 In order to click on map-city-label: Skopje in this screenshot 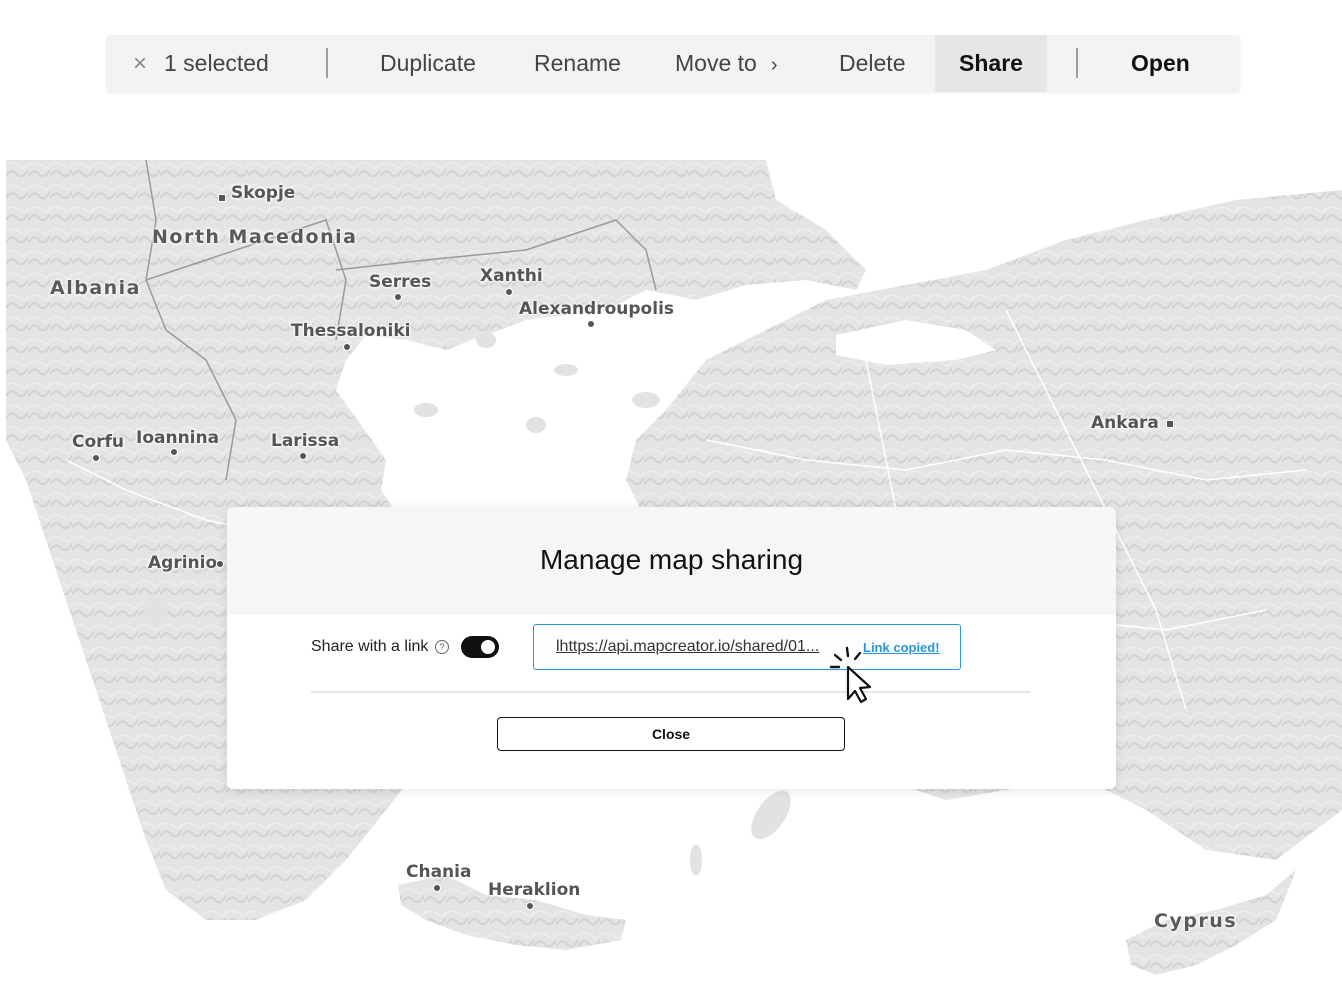, I will do `click(263, 193)`.